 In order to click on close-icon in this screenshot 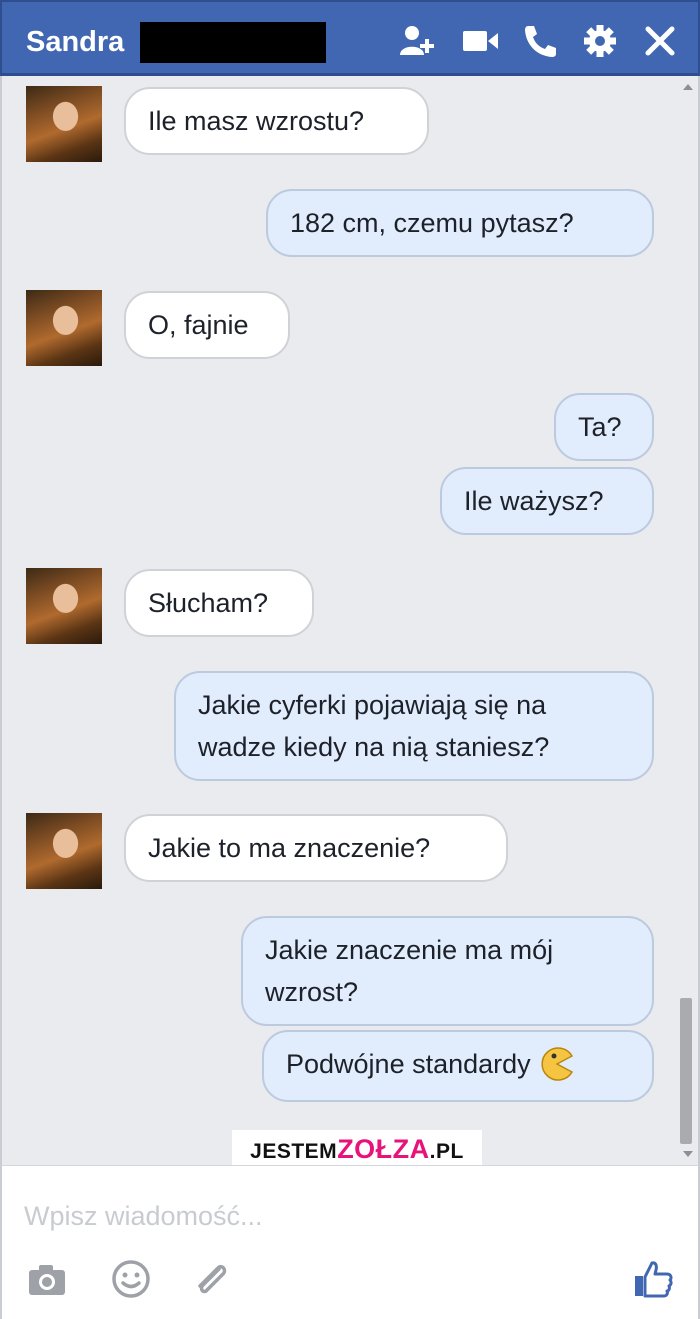, I will do `click(660, 41)`.